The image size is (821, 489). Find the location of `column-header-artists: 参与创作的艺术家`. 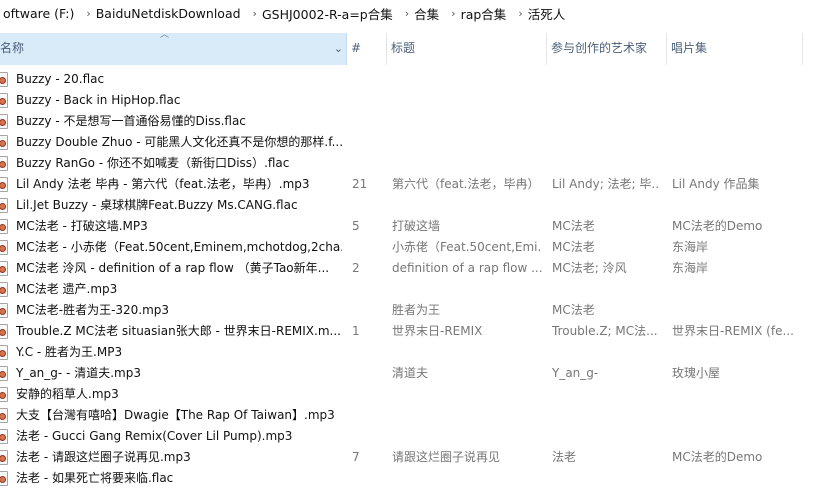

column-header-artists: 参与创作的艺术家 is located at coordinates (607, 49).